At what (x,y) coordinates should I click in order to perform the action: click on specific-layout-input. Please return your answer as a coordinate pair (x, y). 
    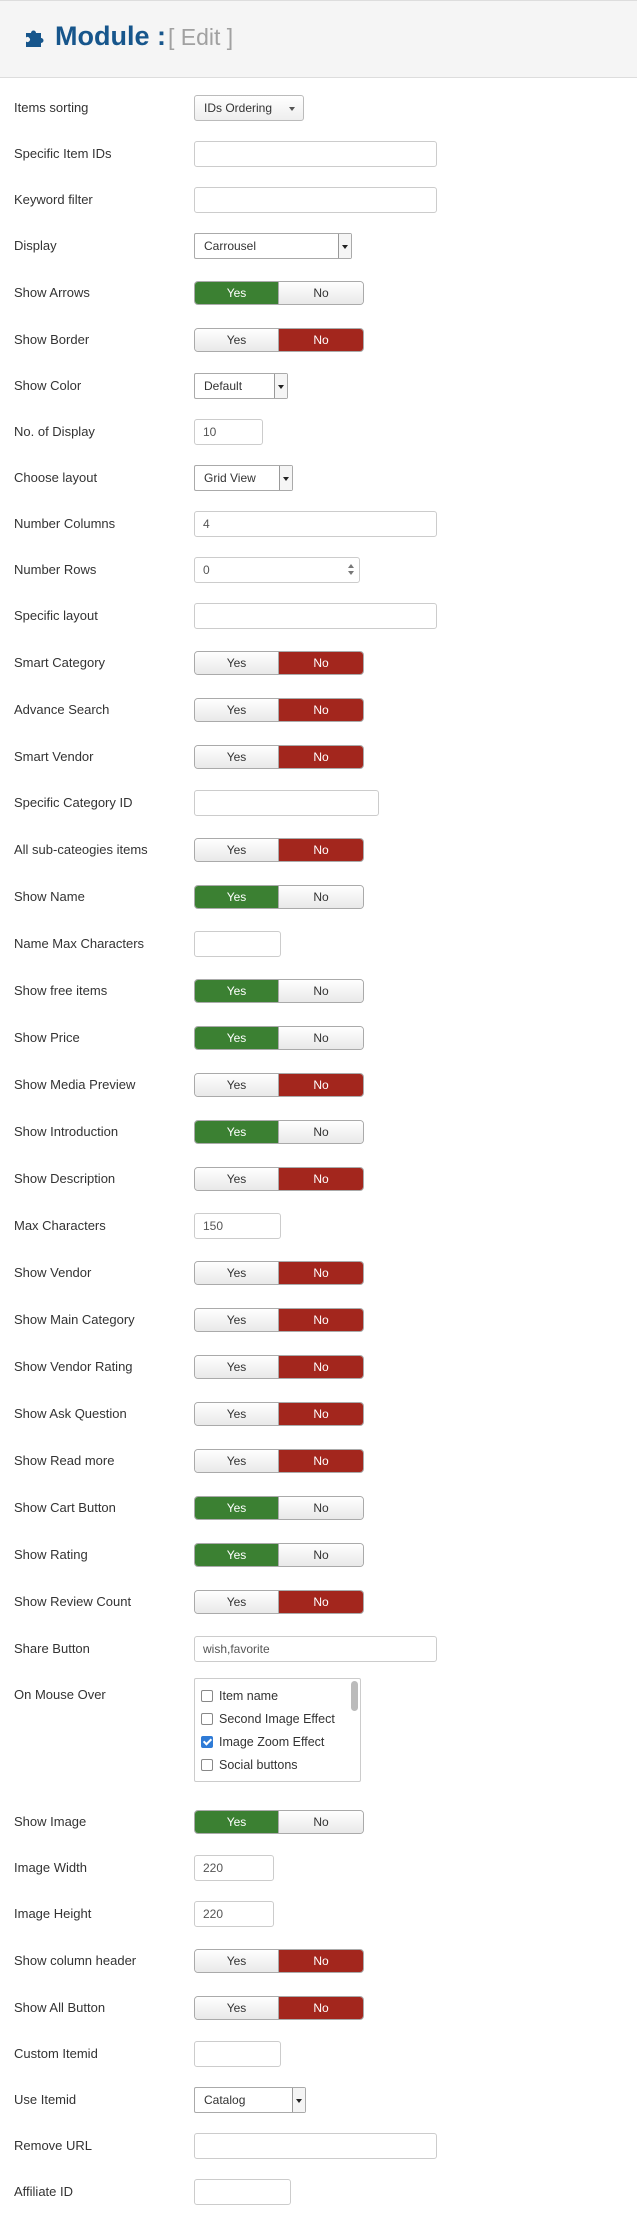
    Looking at the image, I should click on (315, 616).